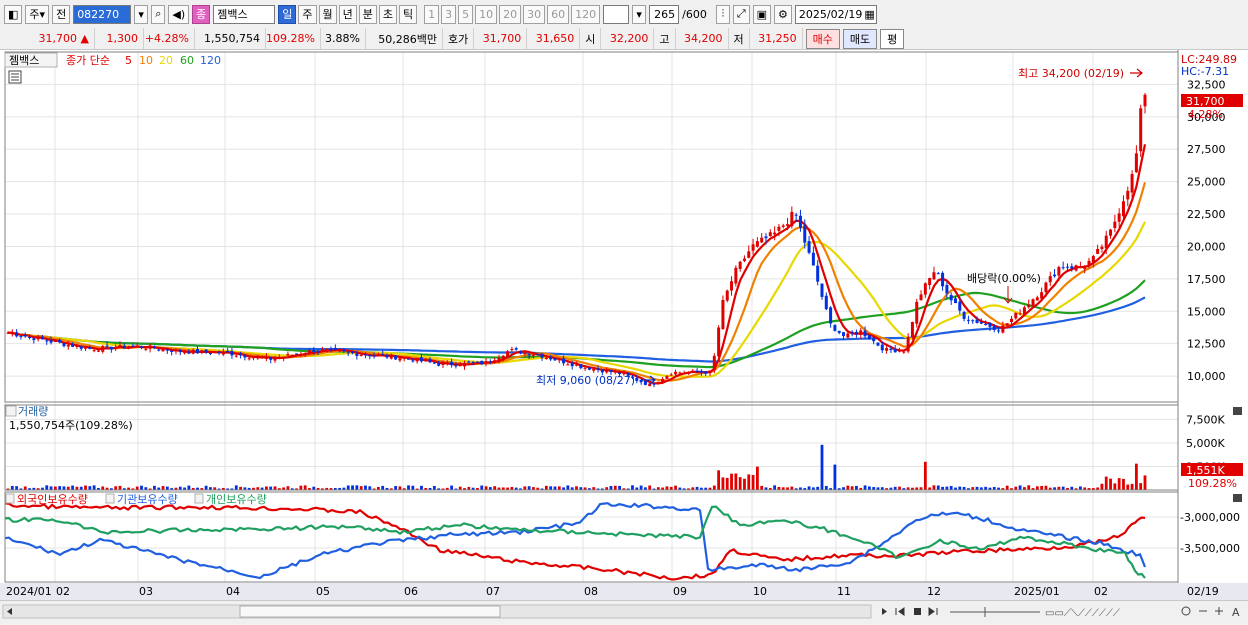 This screenshot has width=1248, height=625. What do you see at coordinates (287, 14) in the screenshot?
I see `period-tab-일: 일` at bounding box center [287, 14].